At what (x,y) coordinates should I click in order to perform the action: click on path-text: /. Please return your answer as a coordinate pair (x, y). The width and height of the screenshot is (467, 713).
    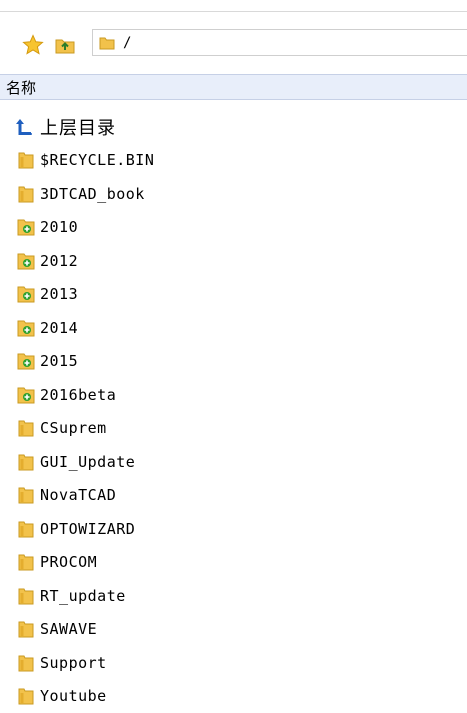
    Looking at the image, I should click on (127, 43).